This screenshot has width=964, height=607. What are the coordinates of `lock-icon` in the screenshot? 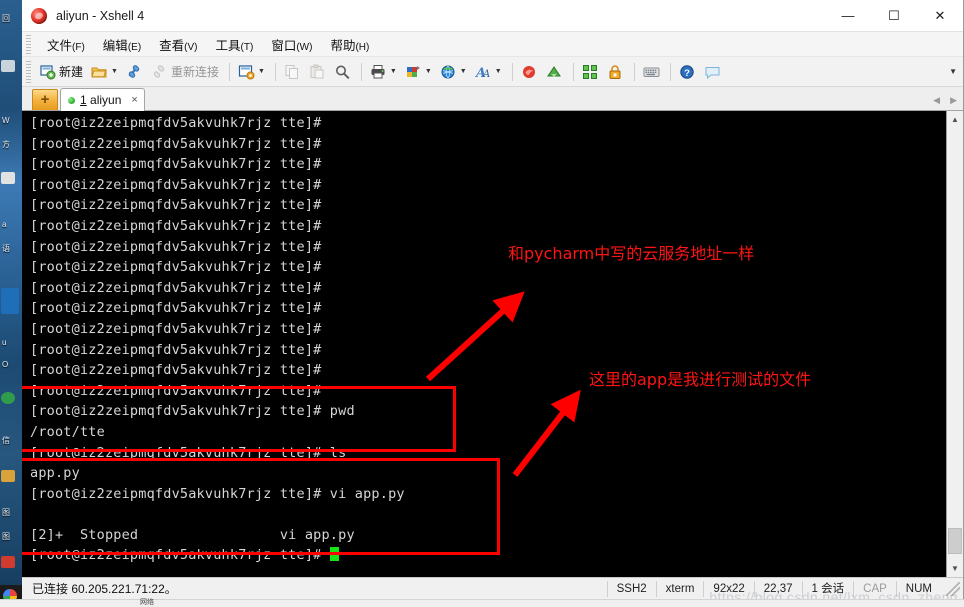 It's located at (615, 72).